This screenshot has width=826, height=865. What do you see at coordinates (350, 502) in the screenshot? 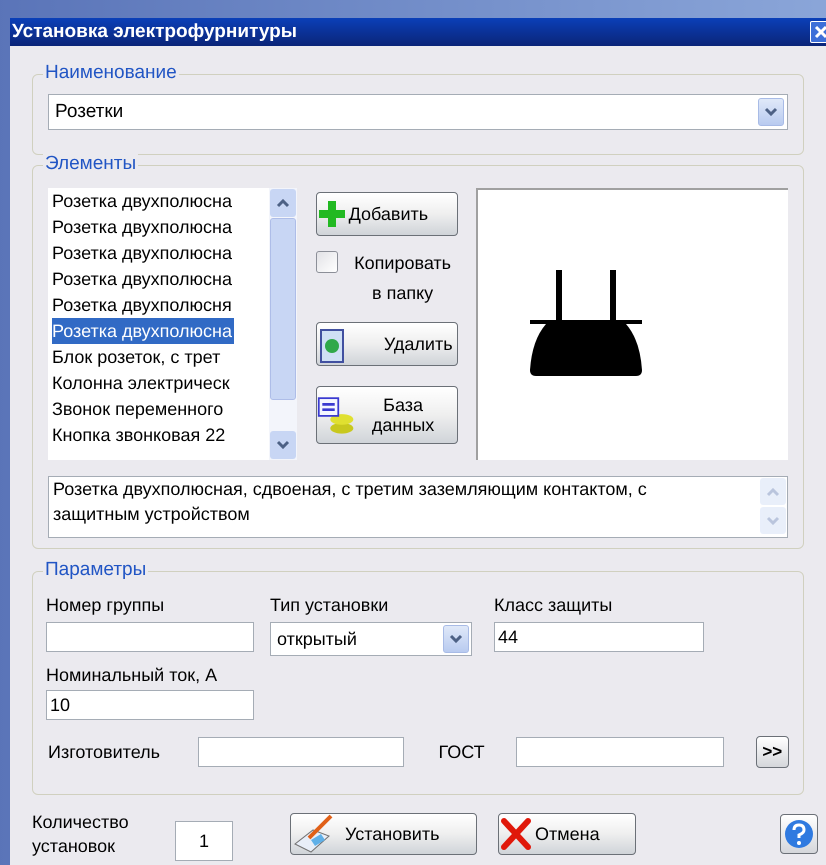
I see `description-text: Розетка двухполюсная, сдвоеная, с третим заземляющим контактом, с защитным устройством` at bounding box center [350, 502].